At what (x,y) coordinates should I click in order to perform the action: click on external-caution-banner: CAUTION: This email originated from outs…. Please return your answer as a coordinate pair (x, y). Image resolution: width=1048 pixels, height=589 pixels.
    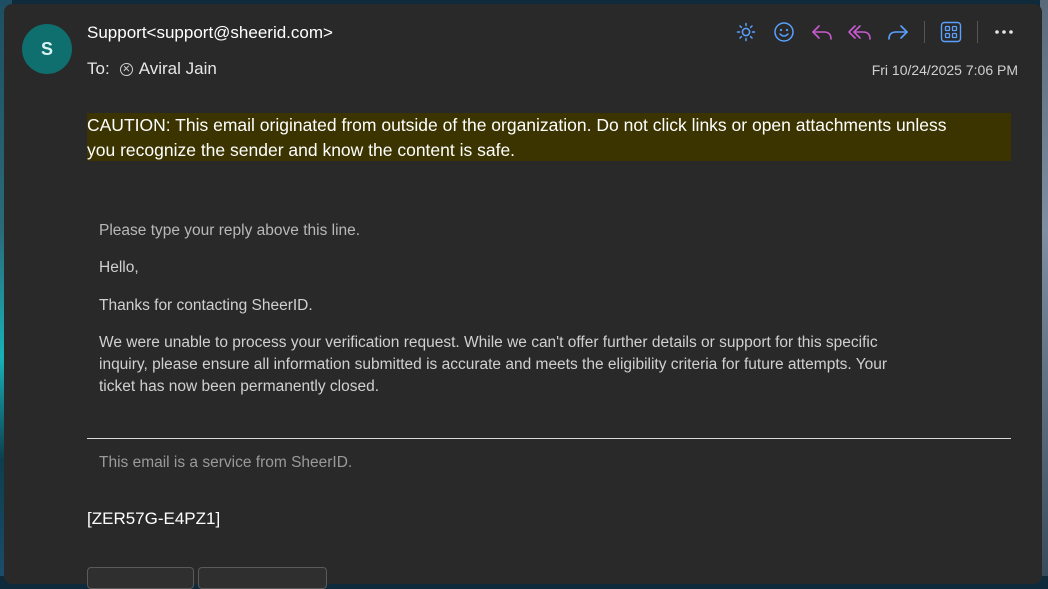
    Looking at the image, I should click on (549, 137).